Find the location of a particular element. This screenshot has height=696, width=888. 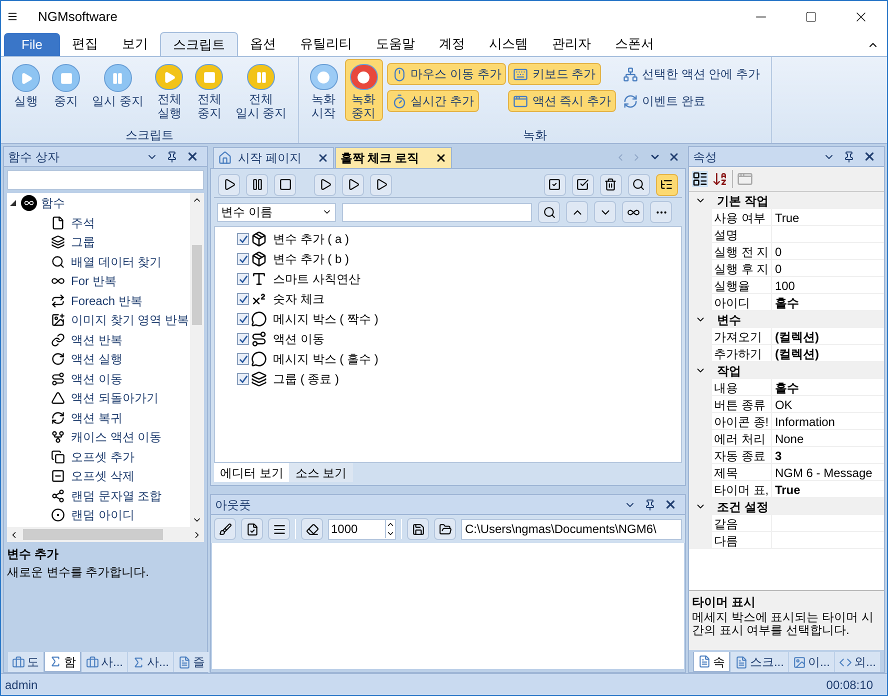

ribbon-button: 전체 실행 is located at coordinates (169, 90).